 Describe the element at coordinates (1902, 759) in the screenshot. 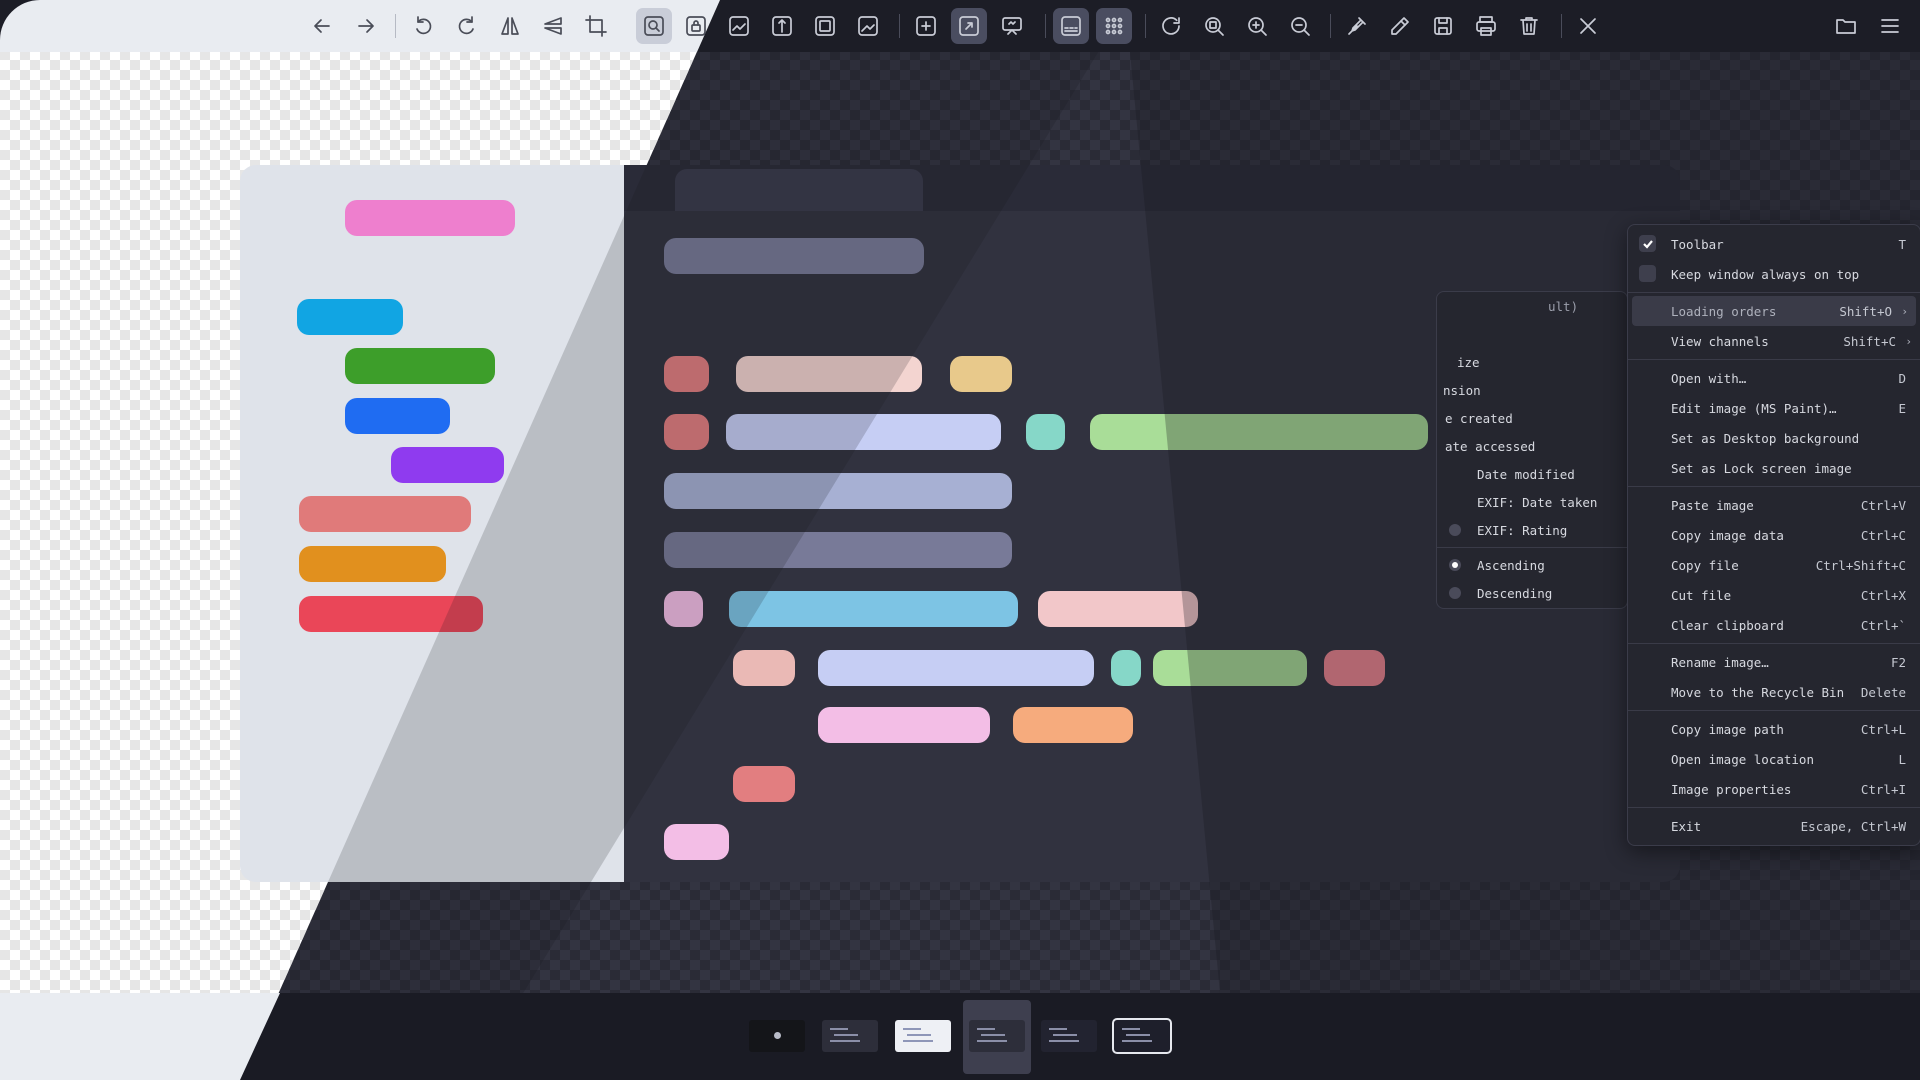

I see `menu-item-shortcut: L` at that location.